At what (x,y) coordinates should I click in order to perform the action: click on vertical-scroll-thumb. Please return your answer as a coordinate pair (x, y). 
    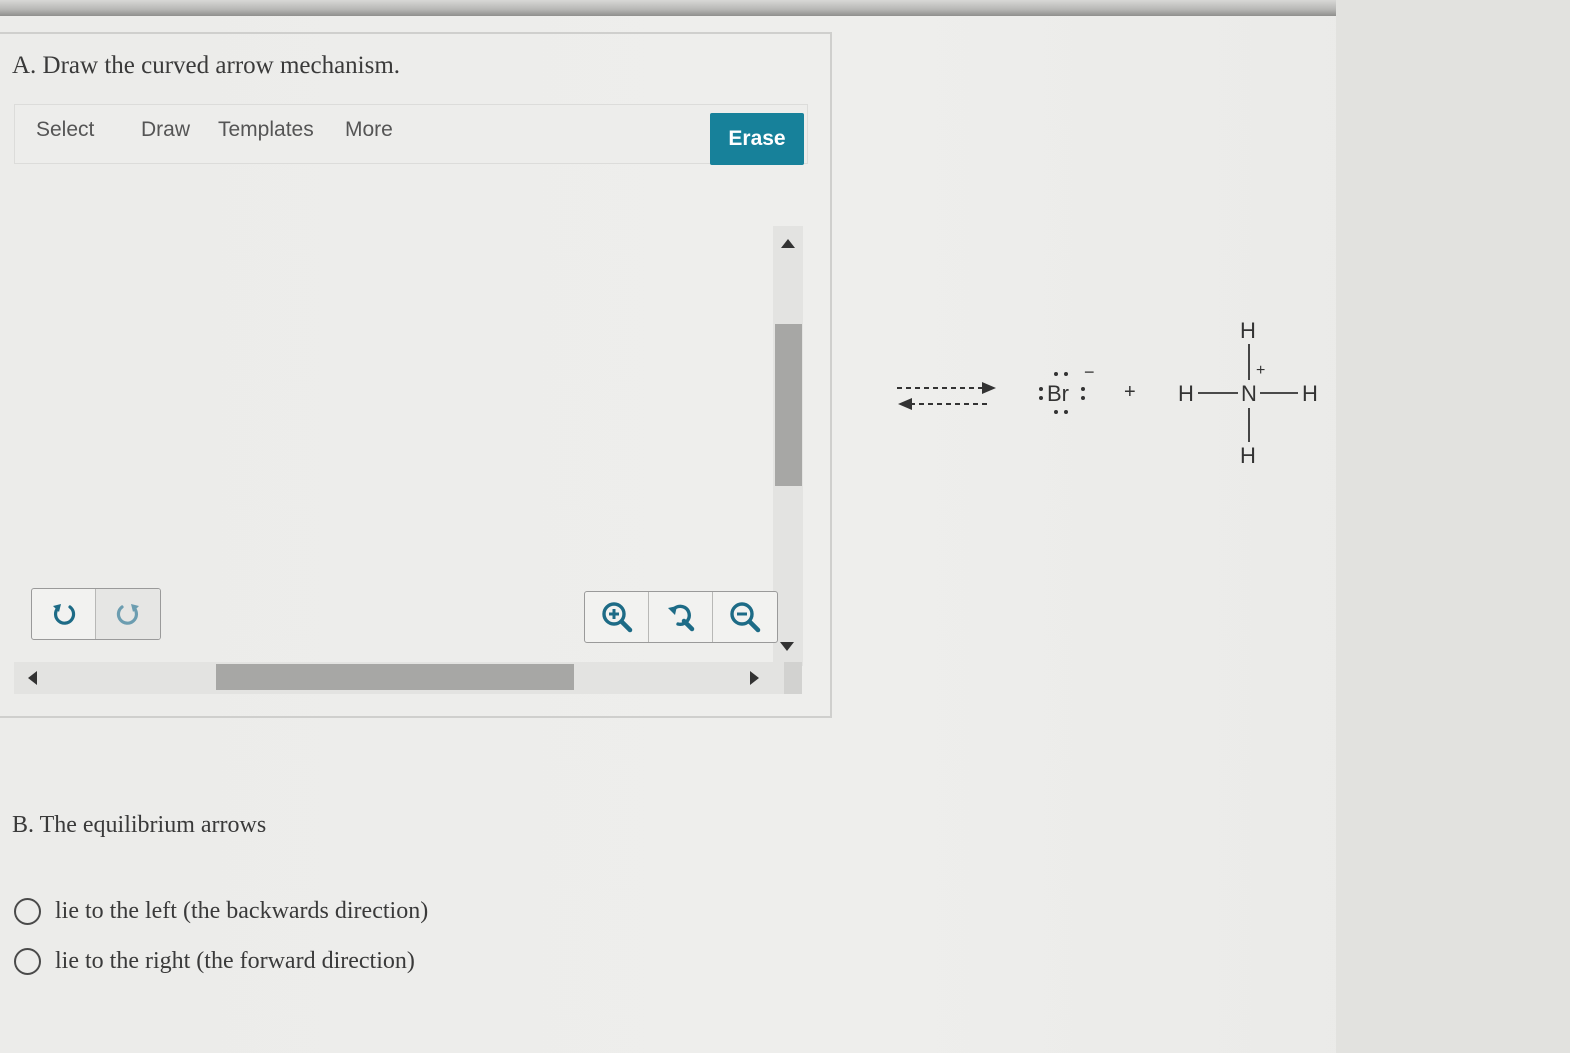
    Looking at the image, I should click on (788, 405).